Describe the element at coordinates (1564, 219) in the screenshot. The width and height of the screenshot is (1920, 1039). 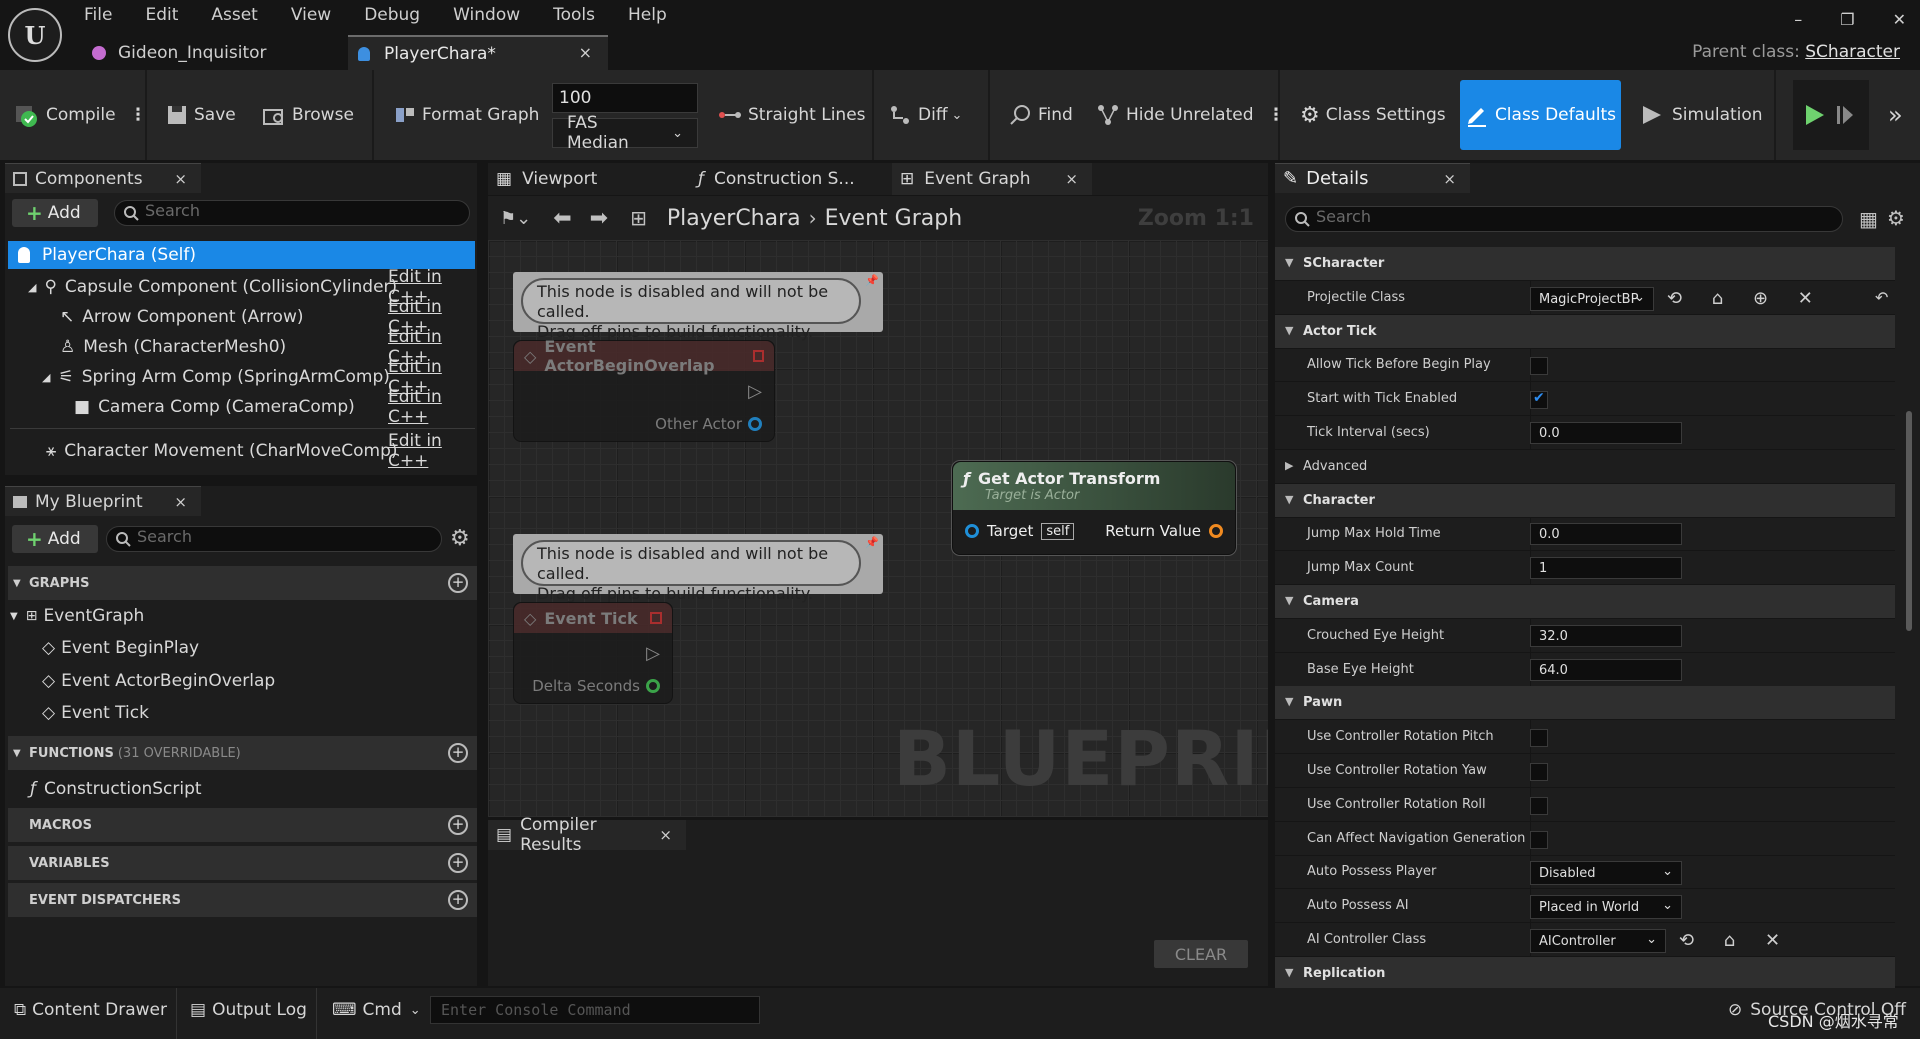
I see `details-search-input: Search` at that location.